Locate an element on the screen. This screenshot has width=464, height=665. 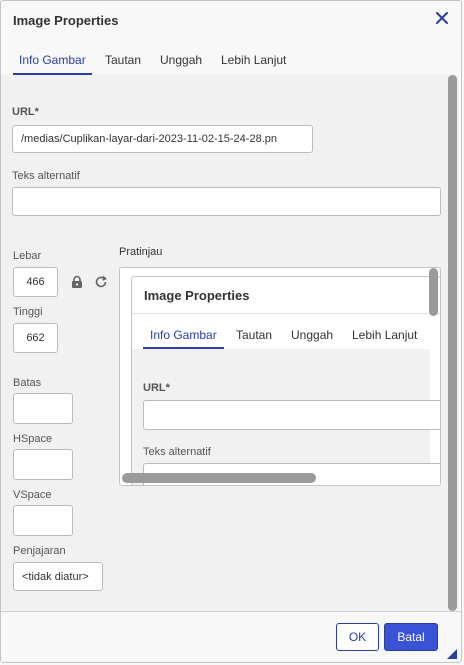
dialog-titlebar: Image Properties is located at coordinates (231, 20).